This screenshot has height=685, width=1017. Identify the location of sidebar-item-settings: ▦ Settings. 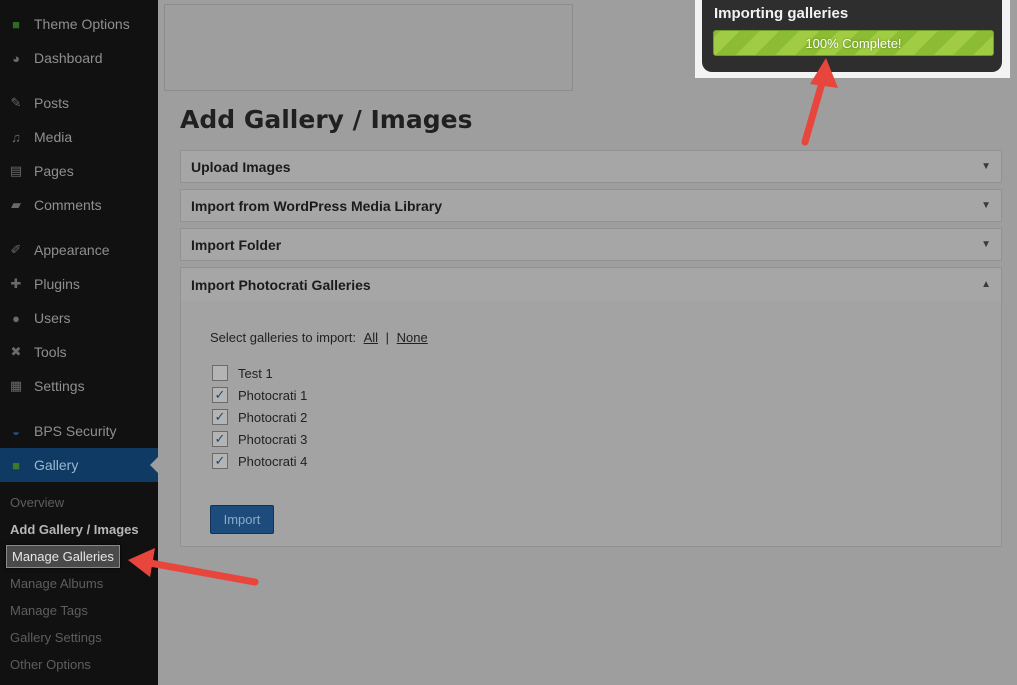
(79, 386).